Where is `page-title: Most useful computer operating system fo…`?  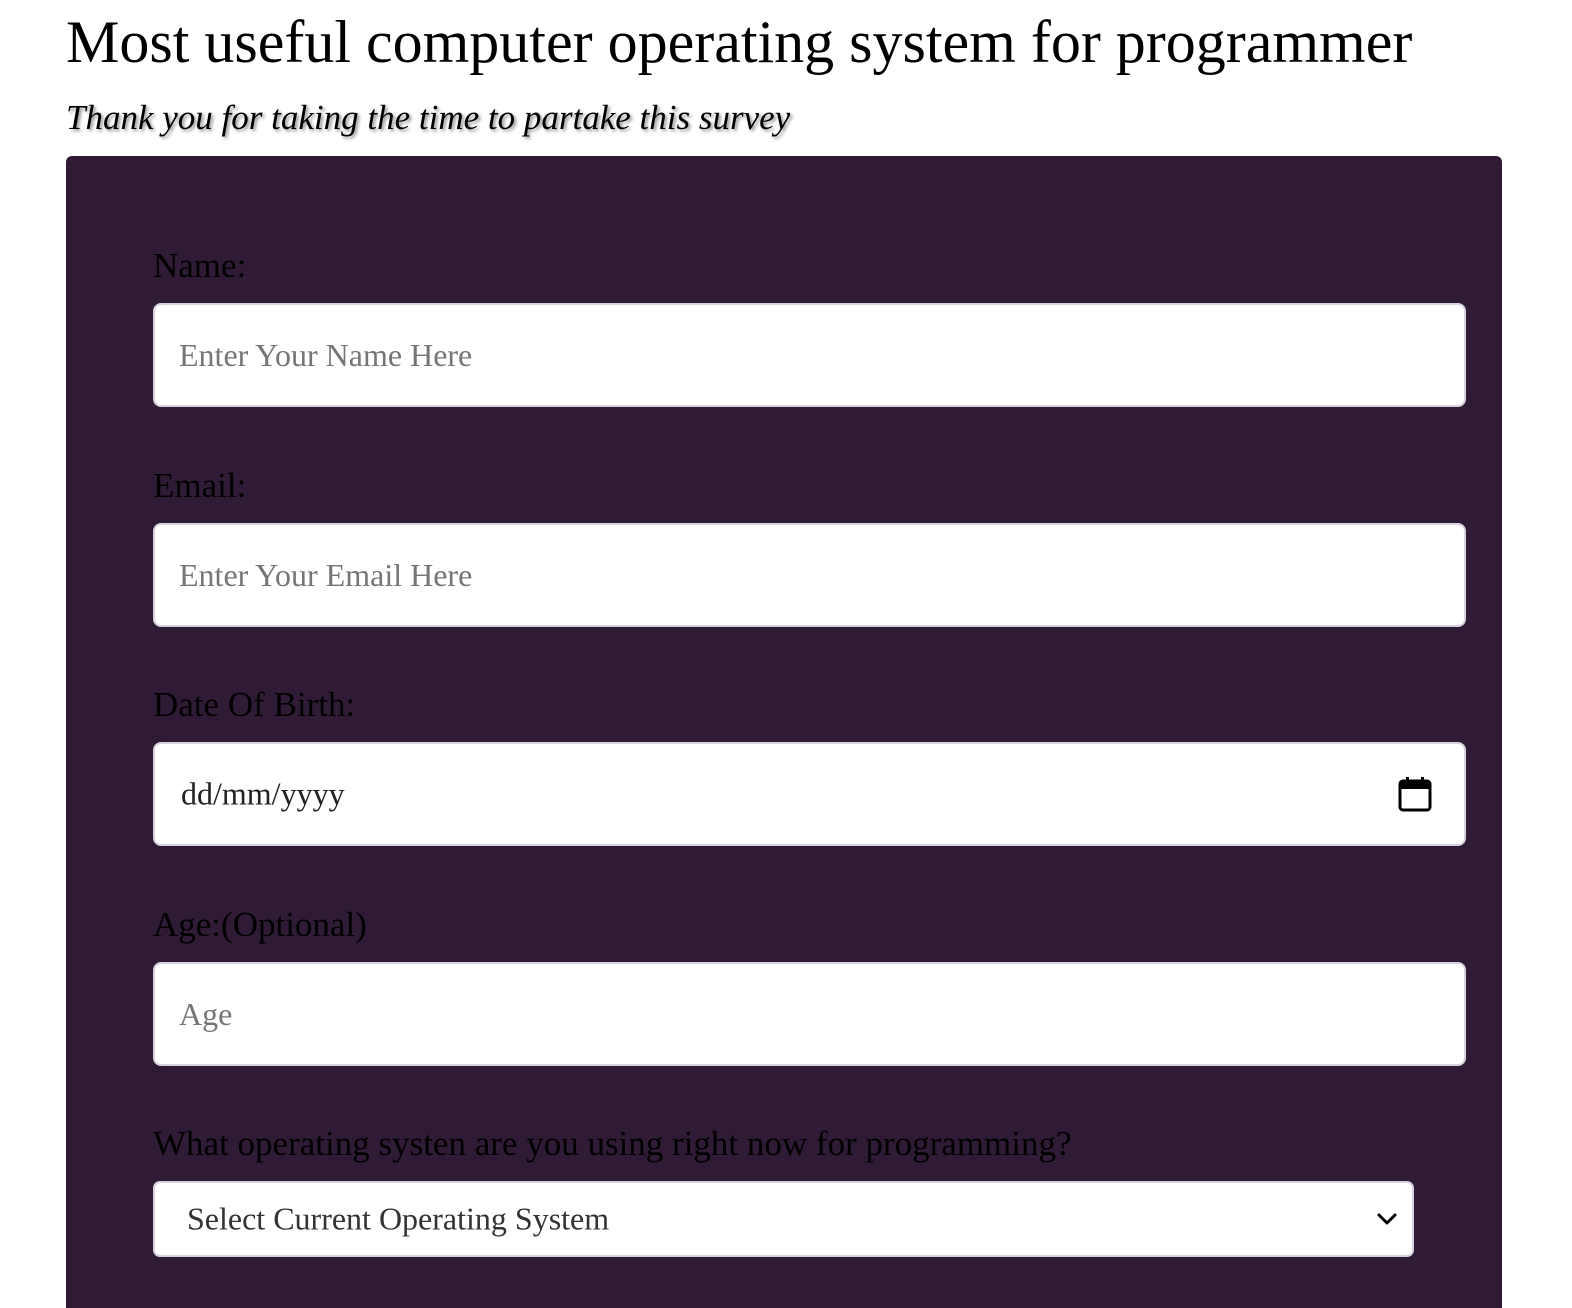 page-title: Most useful computer operating system fo… is located at coordinates (739, 42).